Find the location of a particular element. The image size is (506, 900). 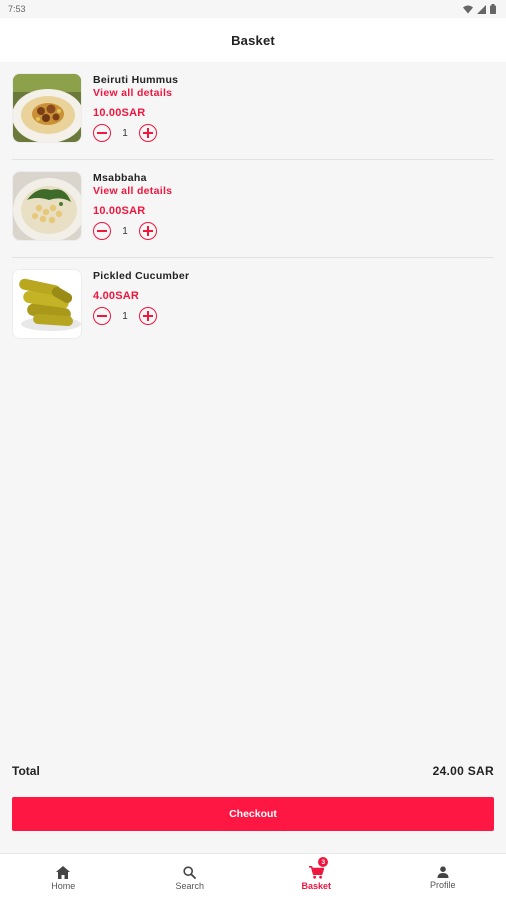

item-name: Pickled Cucumber is located at coordinates (141, 276).